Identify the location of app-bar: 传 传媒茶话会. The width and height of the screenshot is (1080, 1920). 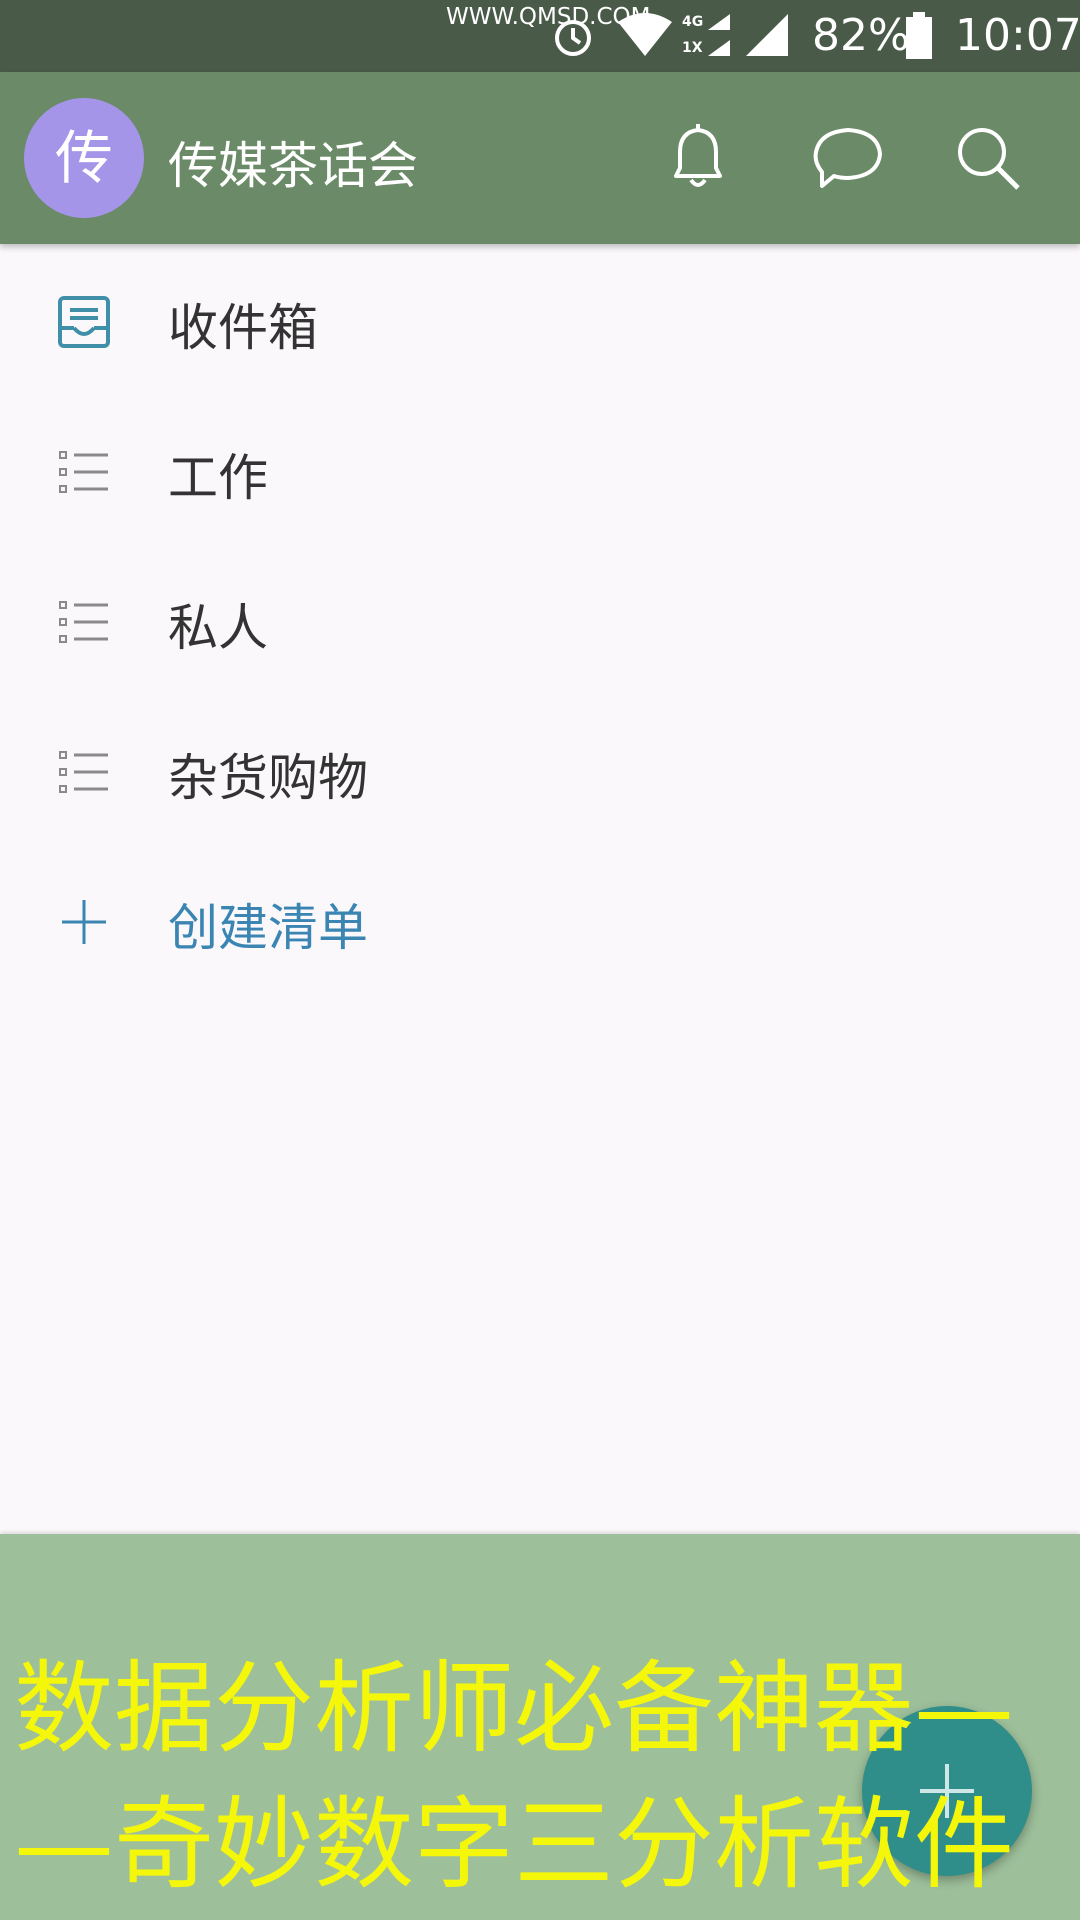
(540, 158).